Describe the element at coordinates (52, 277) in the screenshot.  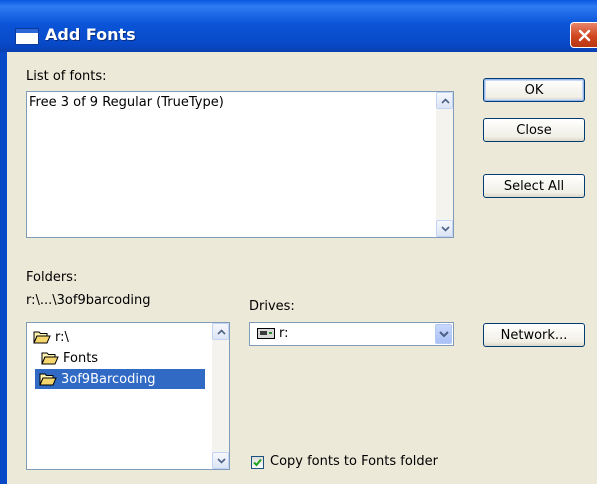
I see `folders-label: Folders:` at that location.